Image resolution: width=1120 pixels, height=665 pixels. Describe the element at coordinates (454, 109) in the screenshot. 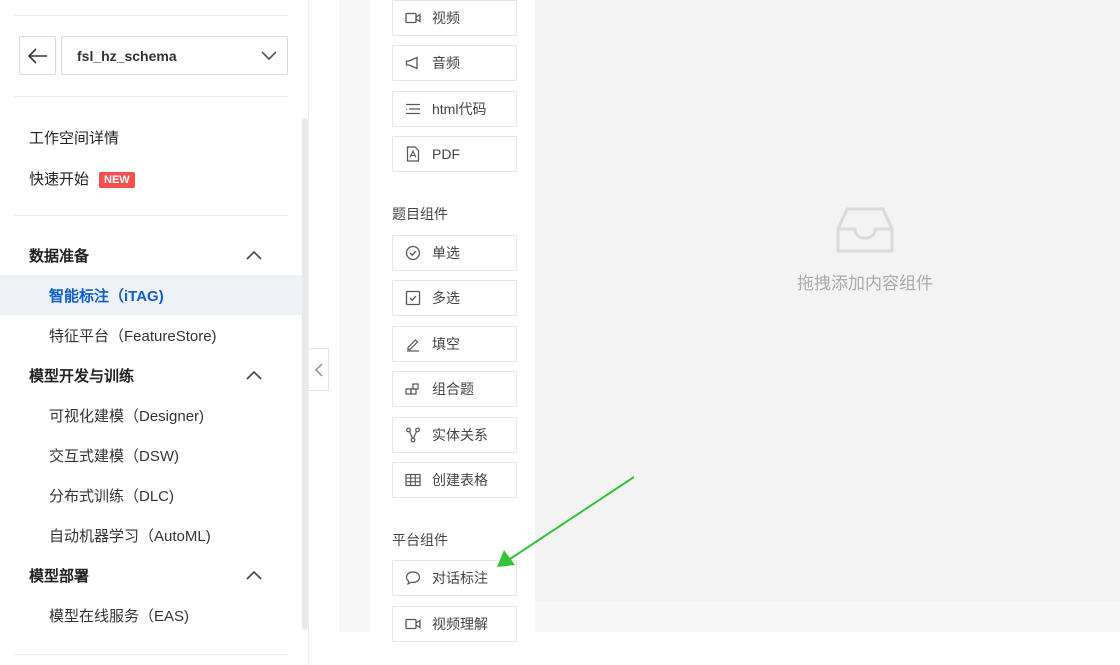

I see `component-html: html代码` at that location.